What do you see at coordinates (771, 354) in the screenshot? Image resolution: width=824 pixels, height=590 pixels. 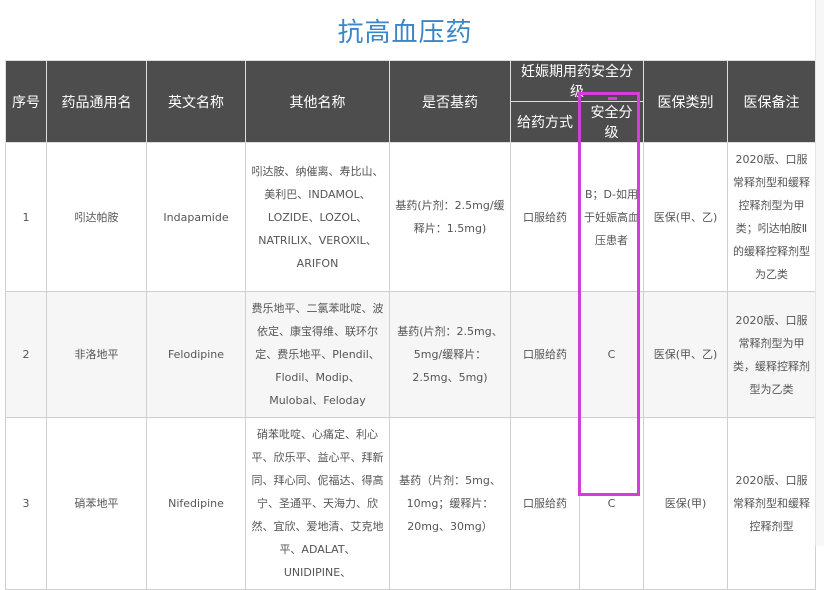 I see `insurance-notes: 2020版、口服常释剂型为甲类，缓释控释剂型为乙类` at bounding box center [771, 354].